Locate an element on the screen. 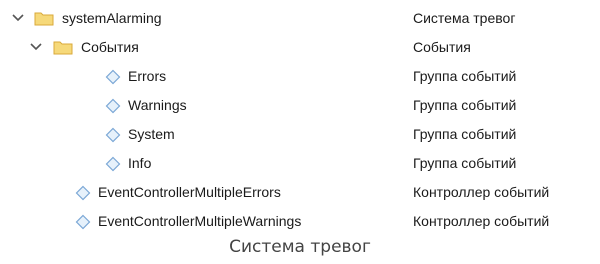 The image size is (600, 264). tree-row-event-group: System Группа событий is located at coordinates (300, 134).